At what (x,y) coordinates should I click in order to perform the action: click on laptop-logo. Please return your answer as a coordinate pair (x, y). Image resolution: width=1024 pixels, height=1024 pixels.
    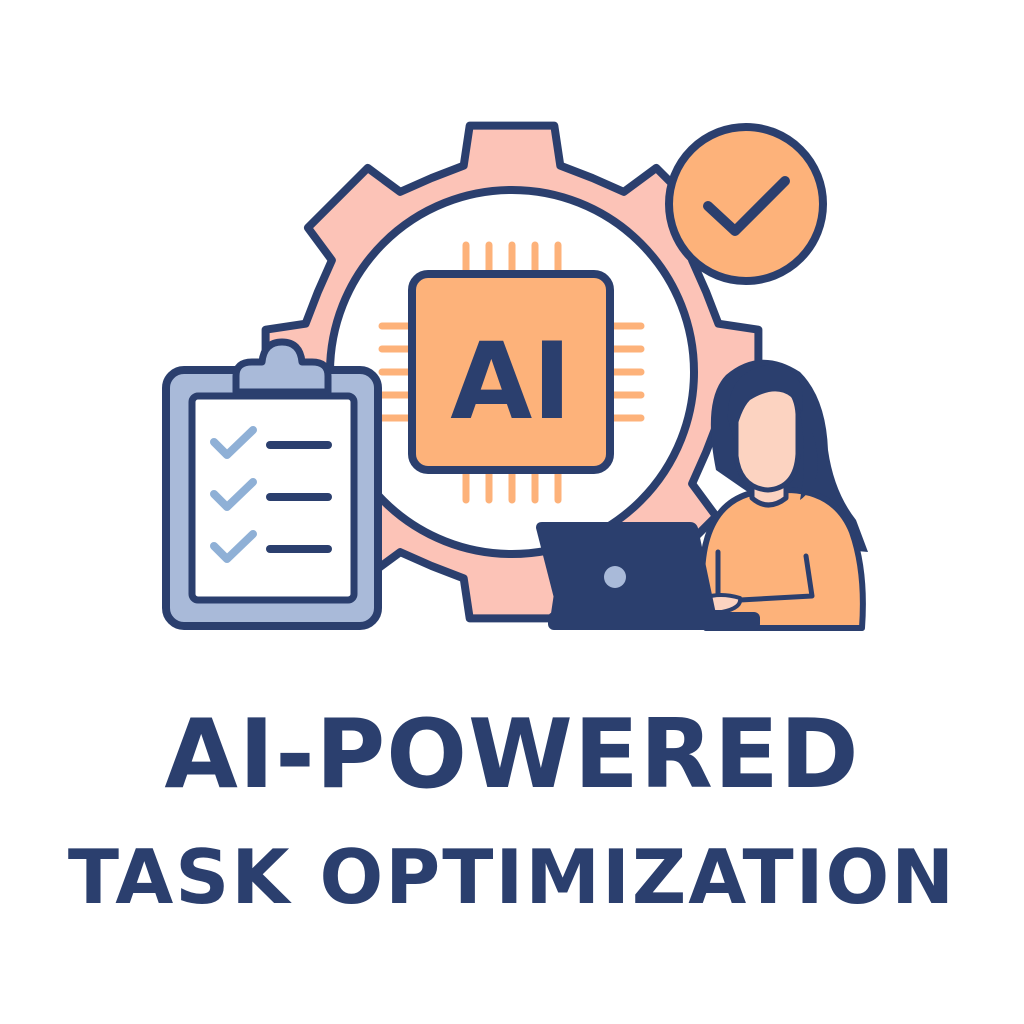
    Looking at the image, I should click on (615, 577).